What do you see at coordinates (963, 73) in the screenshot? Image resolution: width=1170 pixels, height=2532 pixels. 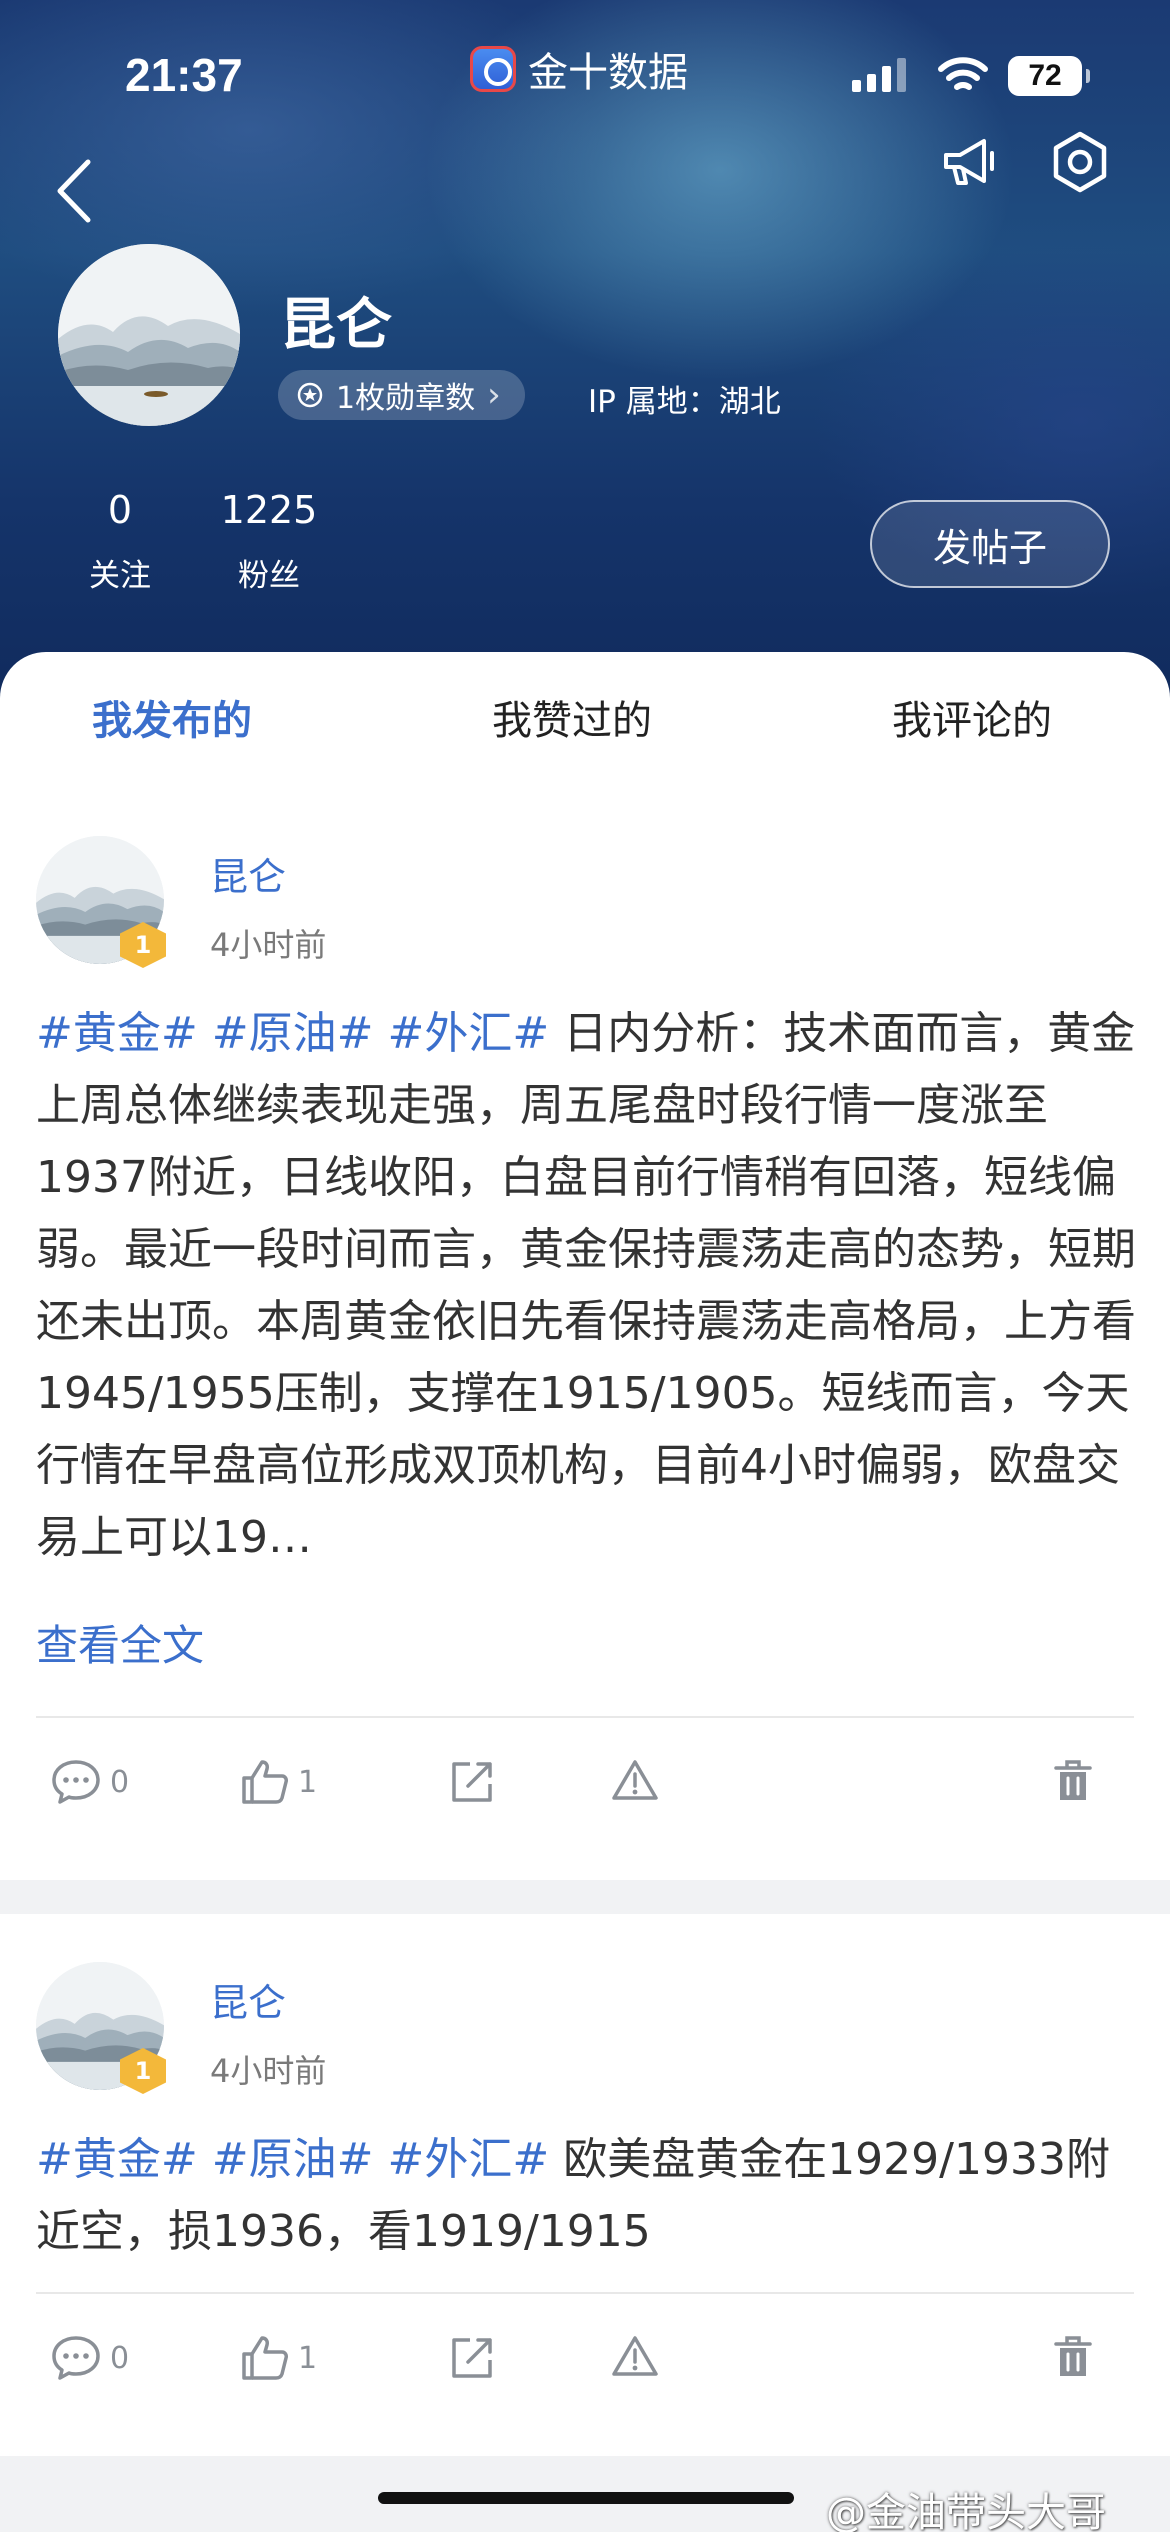 I see `wifi-icon` at bounding box center [963, 73].